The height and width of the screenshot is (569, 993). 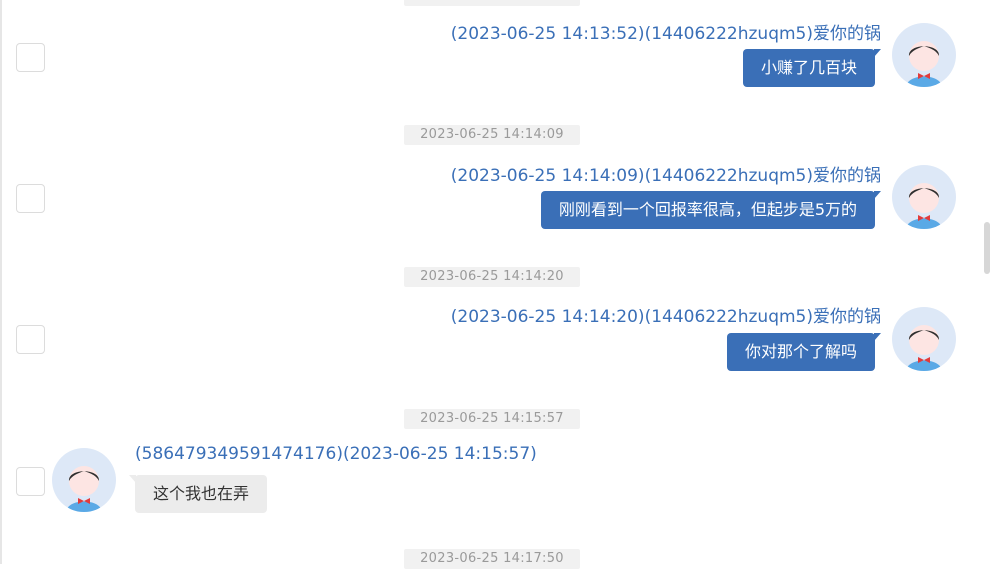 What do you see at coordinates (804, 352) in the screenshot?
I see `message-bubble: 你对那个了解吗` at bounding box center [804, 352].